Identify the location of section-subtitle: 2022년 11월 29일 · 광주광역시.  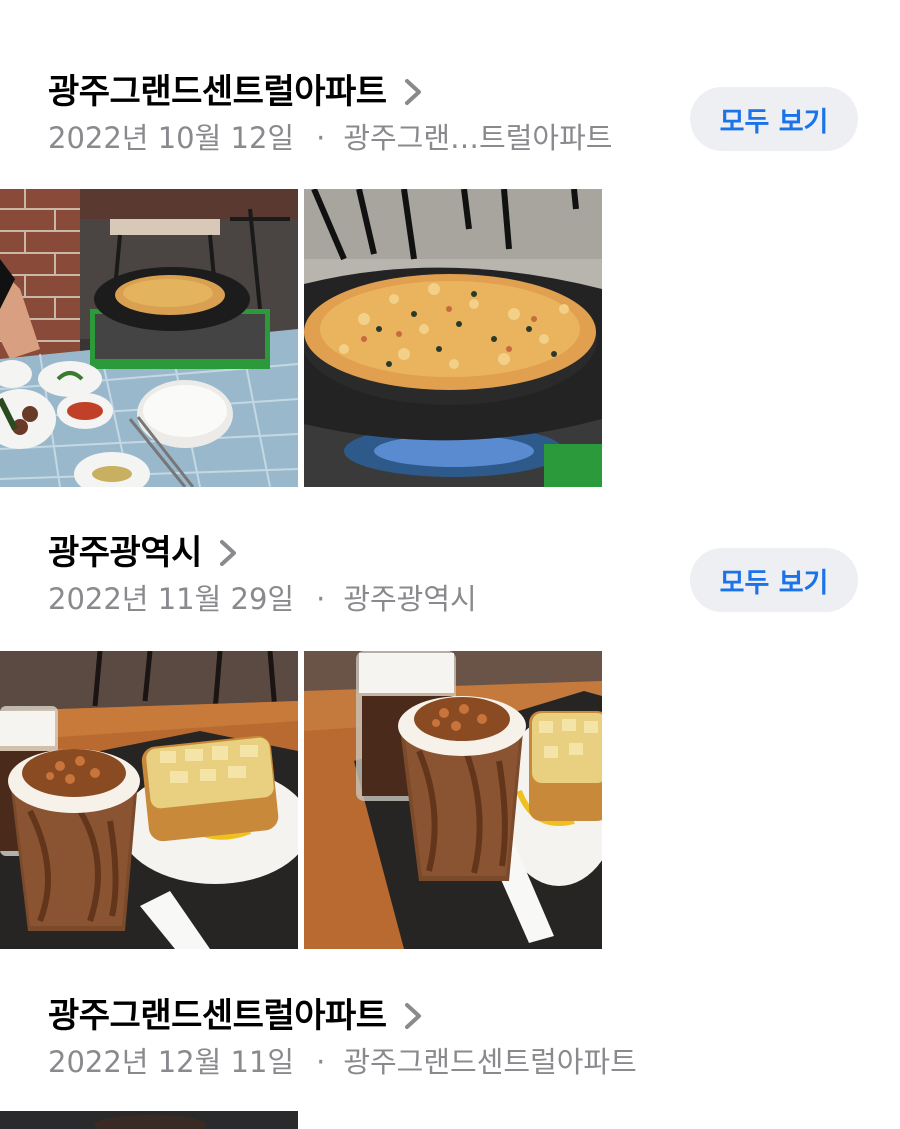
(262, 599).